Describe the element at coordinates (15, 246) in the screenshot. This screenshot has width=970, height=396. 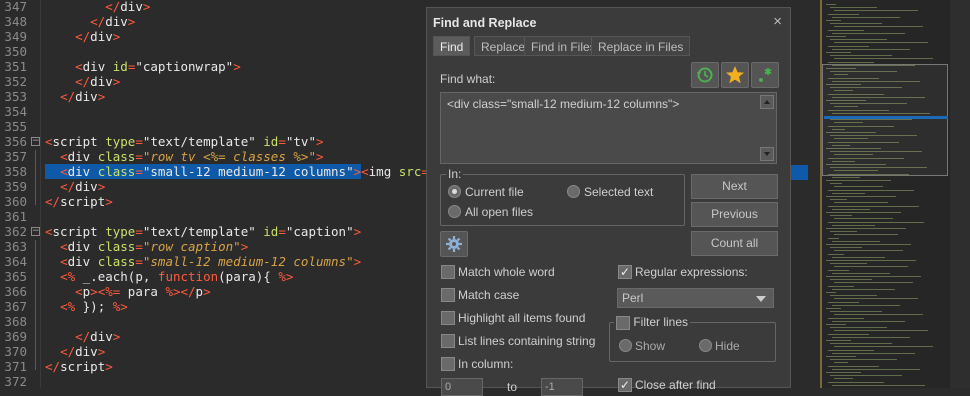
I see `line-number: 363` at that location.